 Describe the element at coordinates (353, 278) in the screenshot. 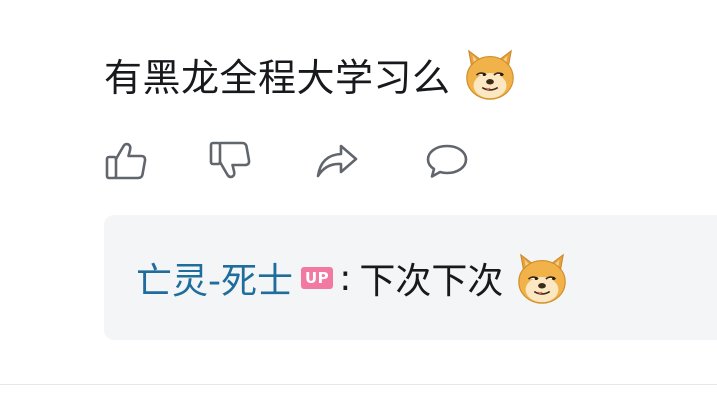

I see `sub-reply: 亡灵-死士 UP : 下次下次` at that location.